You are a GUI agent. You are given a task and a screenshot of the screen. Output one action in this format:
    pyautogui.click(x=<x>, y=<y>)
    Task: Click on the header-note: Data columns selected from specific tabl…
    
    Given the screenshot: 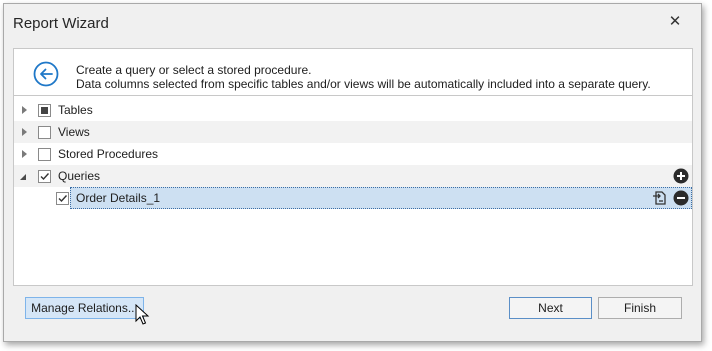 What is the action you would take?
    pyautogui.click(x=363, y=84)
    